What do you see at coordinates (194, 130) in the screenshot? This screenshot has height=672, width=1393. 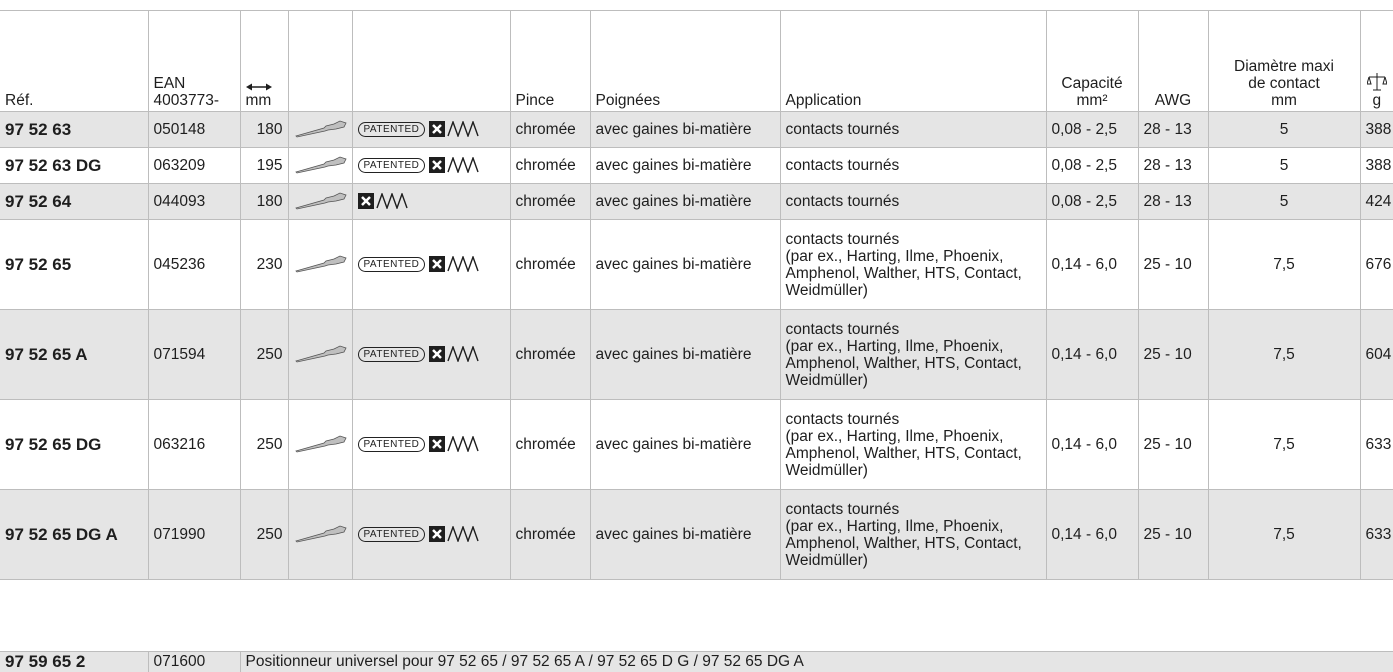 I see `cell-ean: 050148` at bounding box center [194, 130].